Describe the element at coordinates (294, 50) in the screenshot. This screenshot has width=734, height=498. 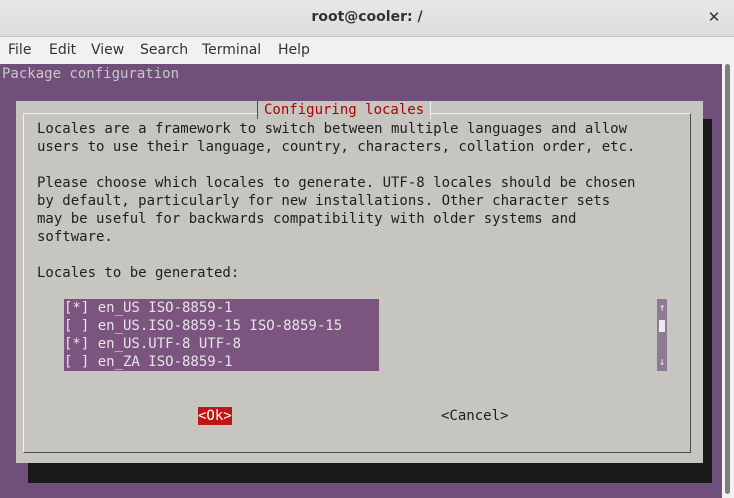
I see `menu-help: Help` at that location.